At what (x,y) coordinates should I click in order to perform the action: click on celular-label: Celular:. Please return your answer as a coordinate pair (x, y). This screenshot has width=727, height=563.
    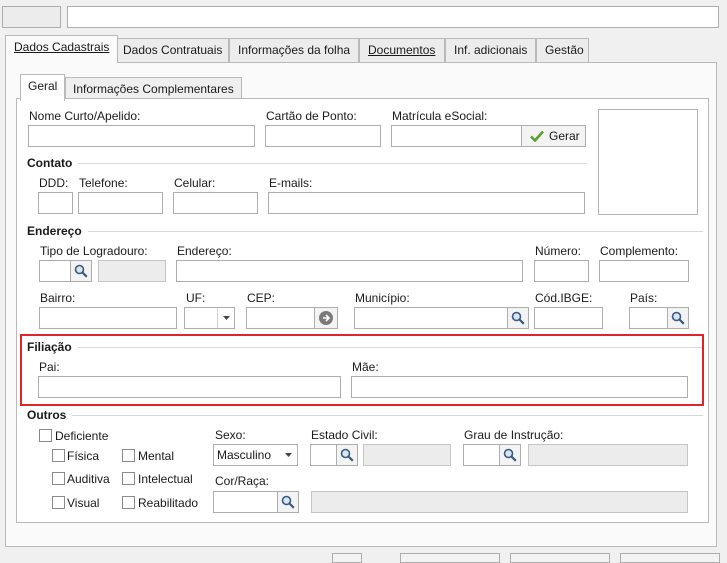
    Looking at the image, I should click on (195, 183).